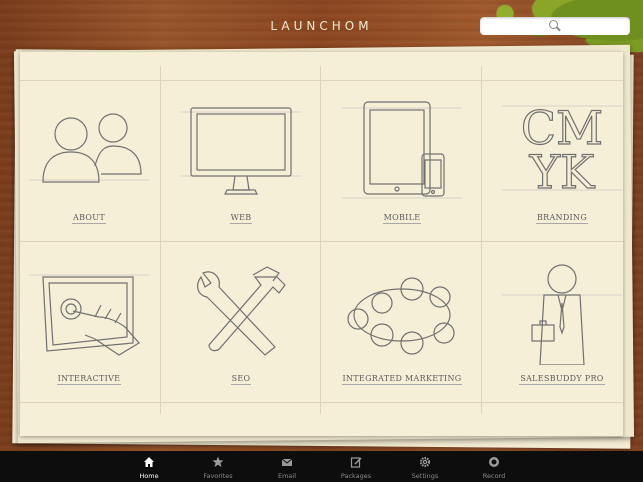 The image size is (643, 482). What do you see at coordinates (402, 379) in the screenshot?
I see `grid-item-label: INTEGRATED MARKETING` at bounding box center [402, 379].